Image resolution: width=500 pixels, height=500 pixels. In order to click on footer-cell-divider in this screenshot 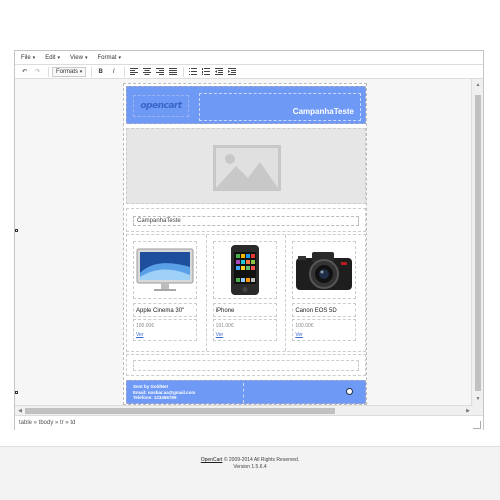, I will do `click(243, 393)`.